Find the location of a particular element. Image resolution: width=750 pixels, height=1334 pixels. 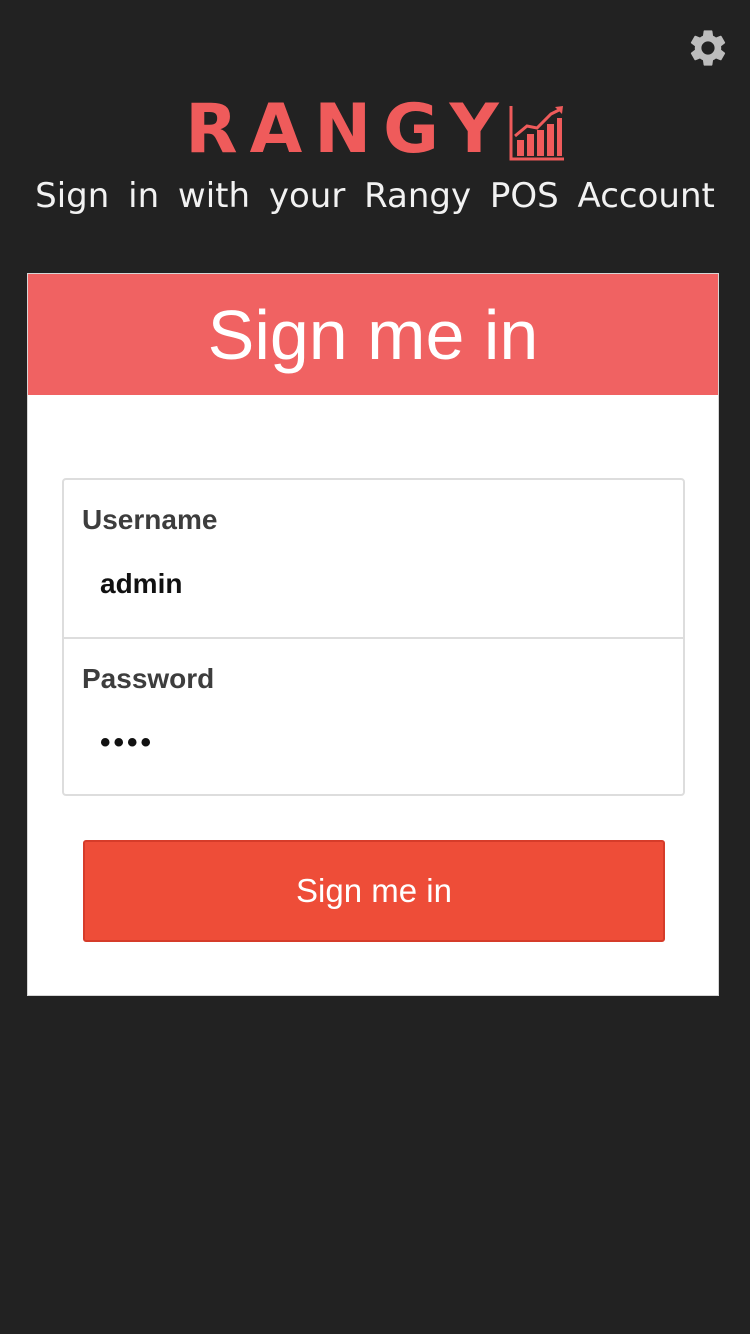

username-input is located at coordinates (364, 584).